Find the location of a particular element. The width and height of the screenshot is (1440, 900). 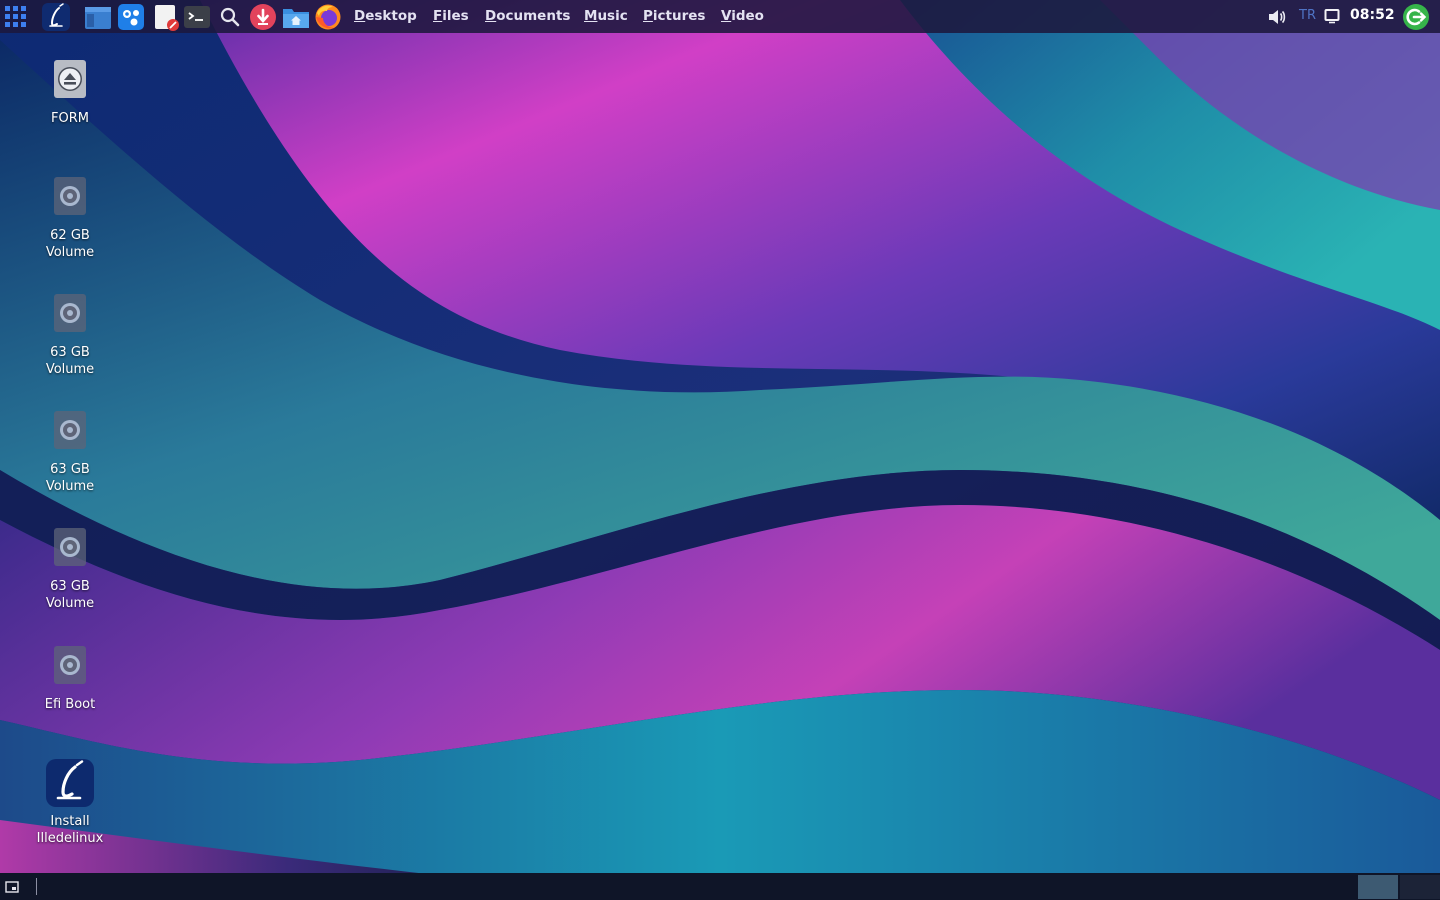

show-desktop-icon is located at coordinates (12, 887).